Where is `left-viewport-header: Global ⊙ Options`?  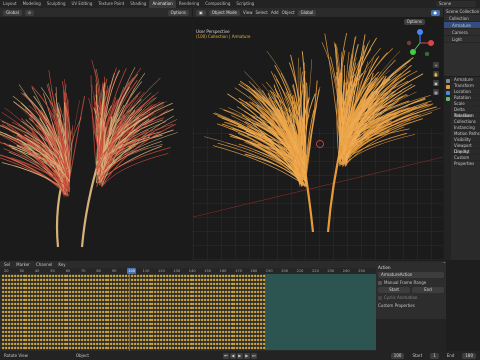
left-viewport-header: Global ⊙ Options is located at coordinates (96, 12).